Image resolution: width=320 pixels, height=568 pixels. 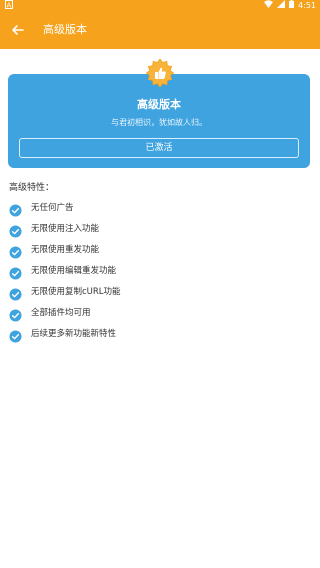 I want to click on battery-icon, so click(x=292, y=5).